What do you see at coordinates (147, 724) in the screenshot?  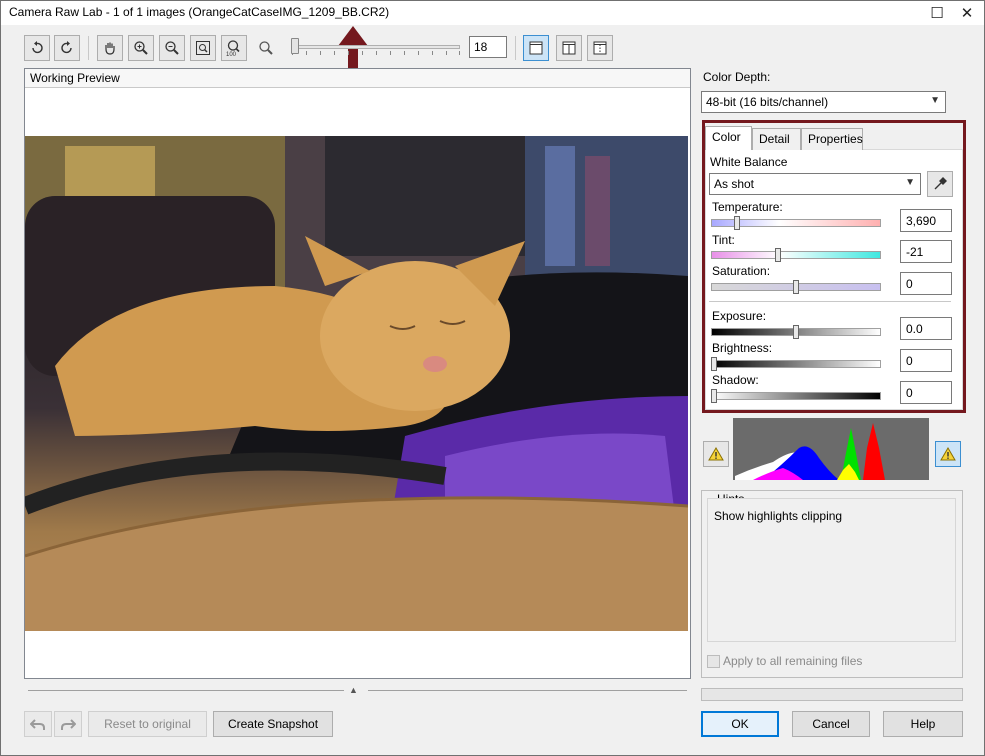 I see `reset-to-original-button: Reset to original` at bounding box center [147, 724].